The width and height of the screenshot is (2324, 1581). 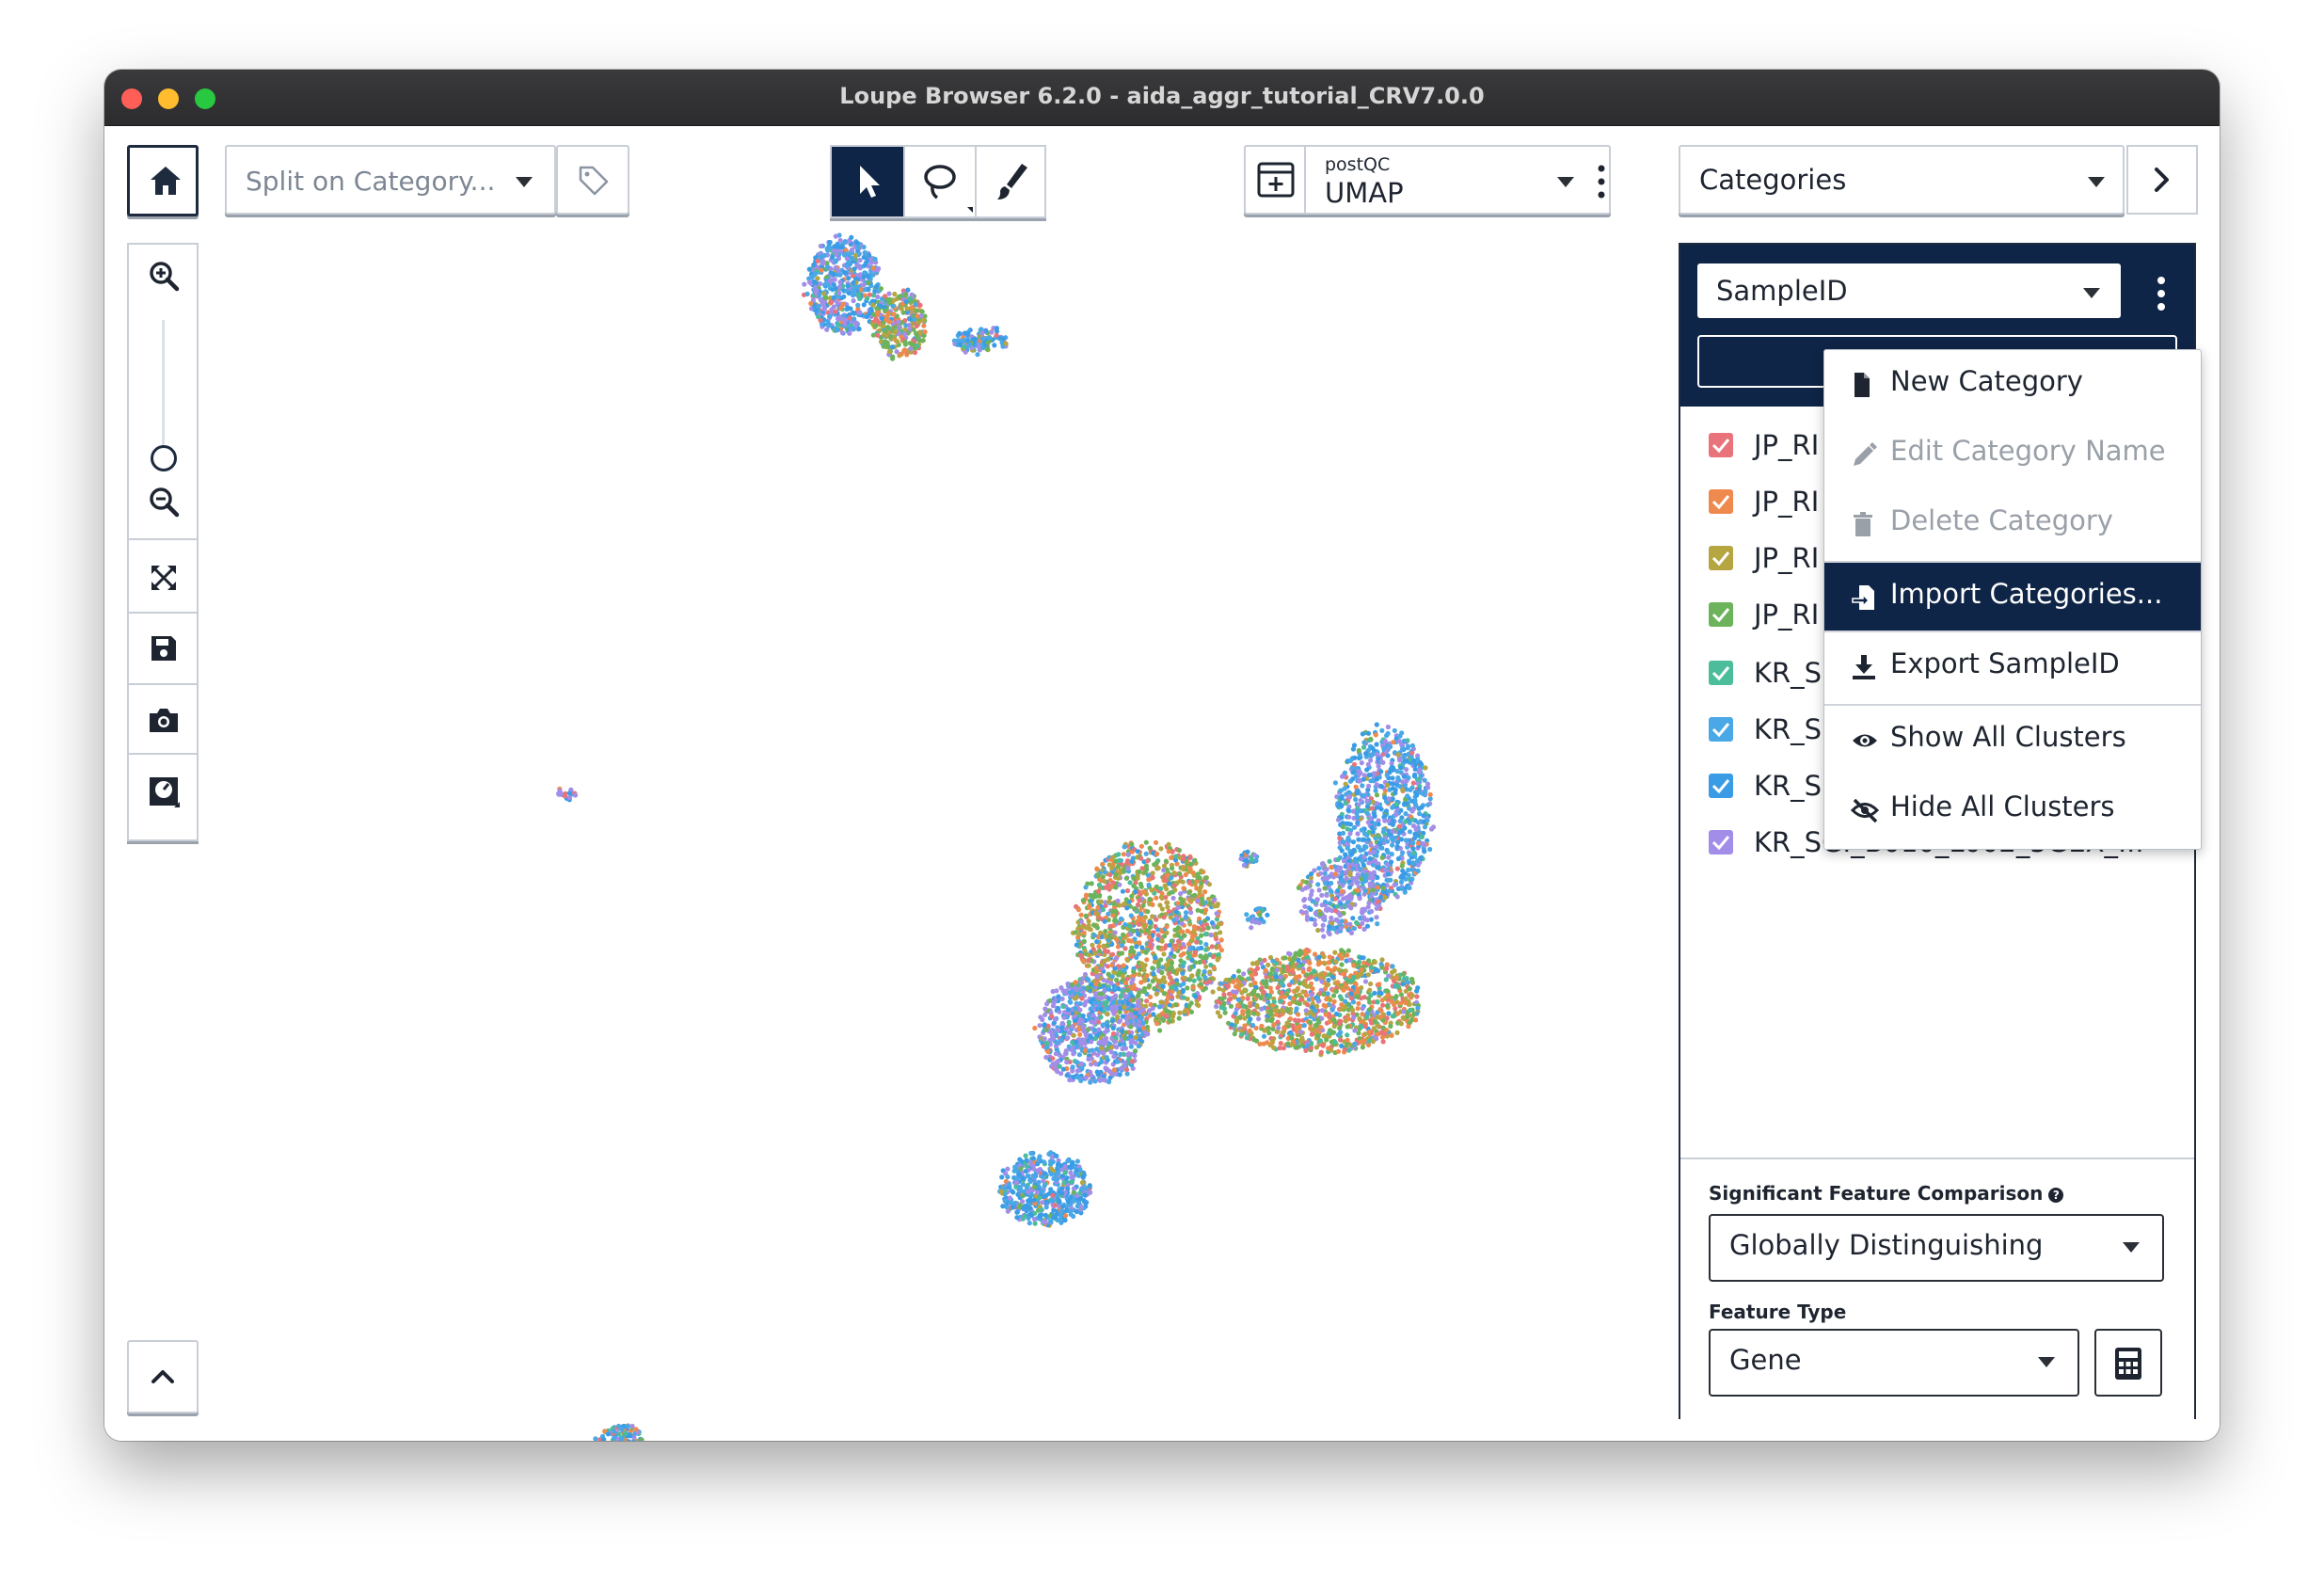 I want to click on sfc-label: Significant Feature Comparison?, so click(x=1886, y=1193).